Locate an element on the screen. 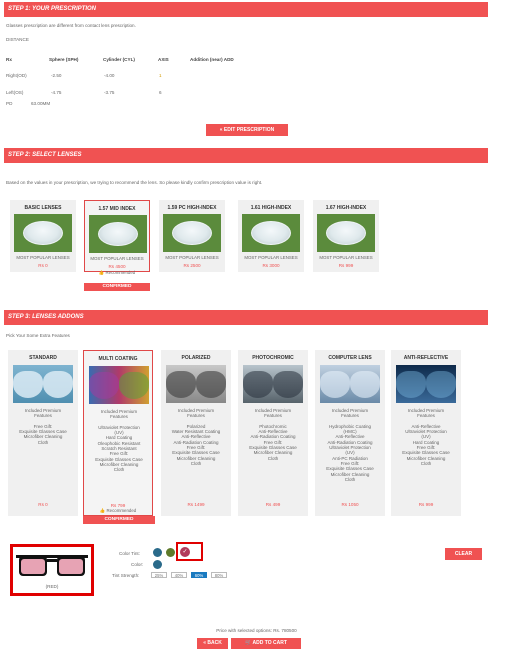  lens-confirmed-badge: CONFIRMED is located at coordinates (117, 287).